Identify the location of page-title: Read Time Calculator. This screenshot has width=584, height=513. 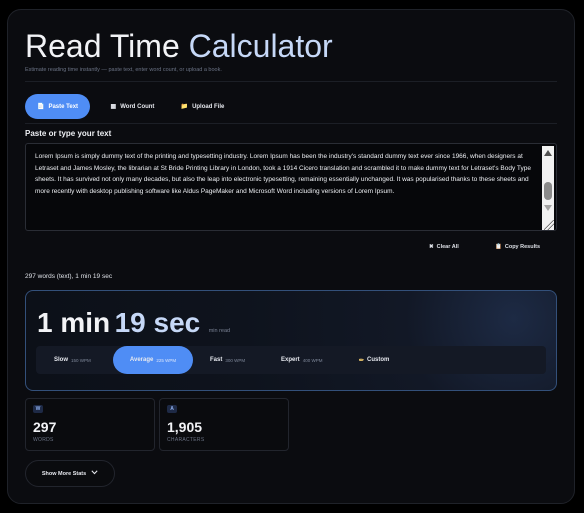
(179, 46).